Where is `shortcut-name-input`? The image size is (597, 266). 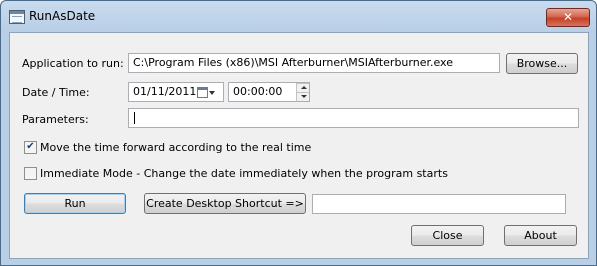 shortcut-name-input is located at coordinates (439, 204).